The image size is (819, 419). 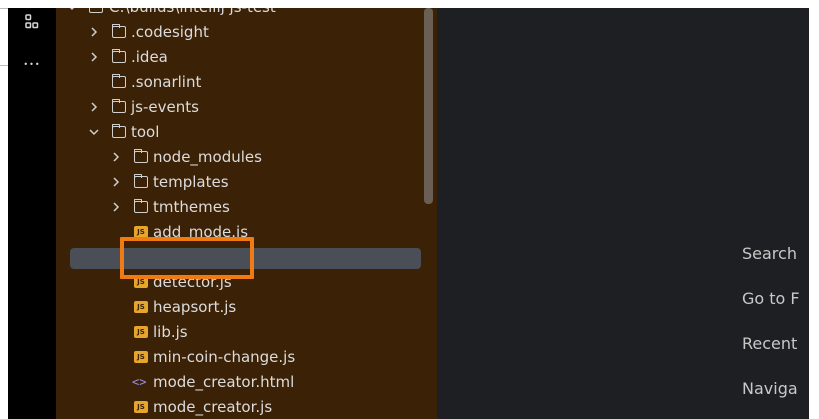 I want to click on tree-row: templates, so click(x=246, y=182).